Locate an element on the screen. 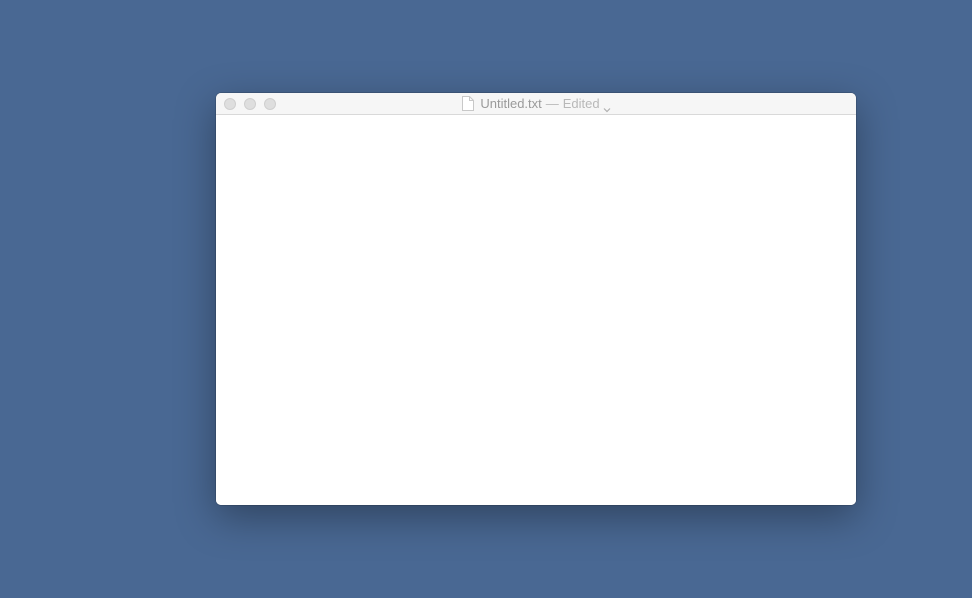  edited-status: Edited is located at coordinates (581, 103).